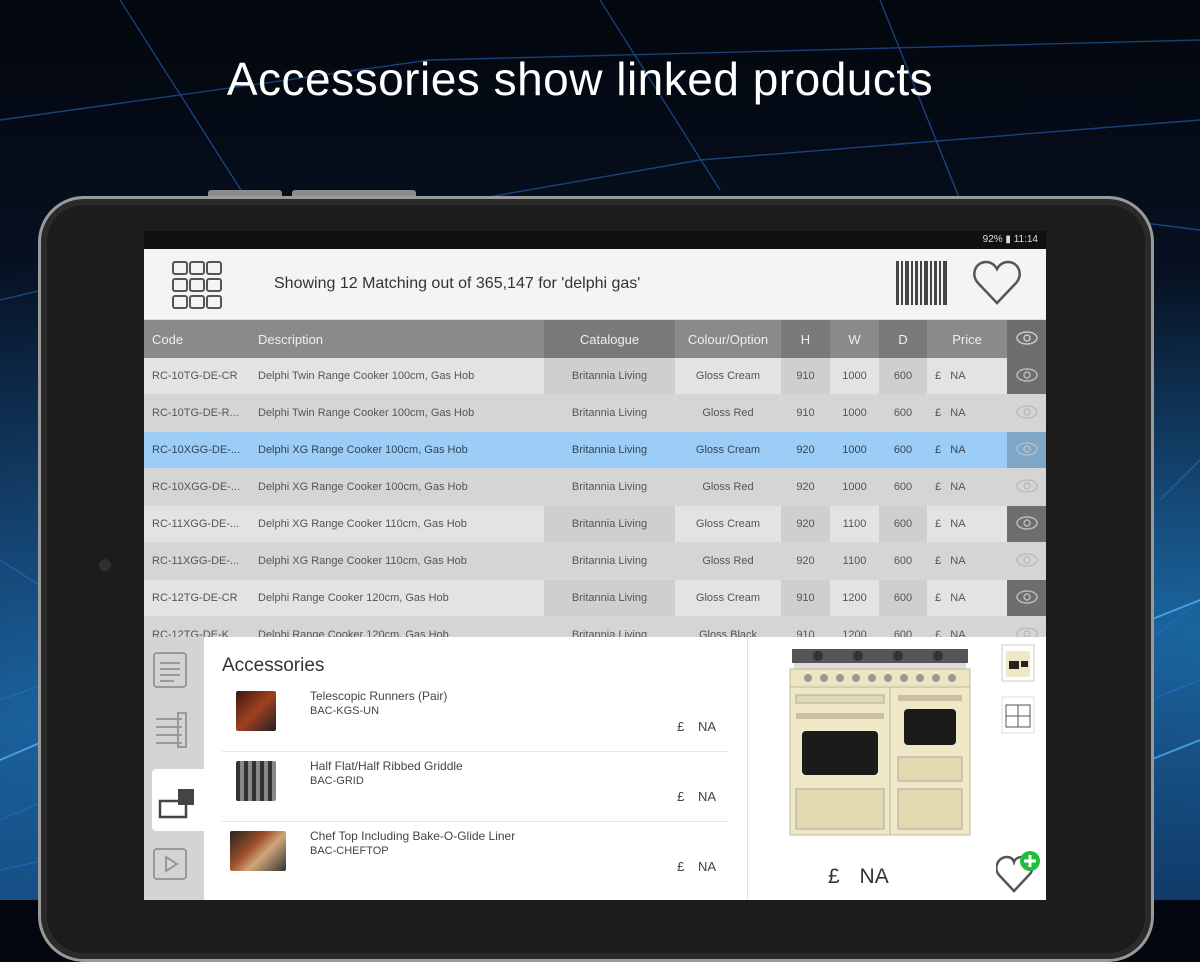 This screenshot has width=1200, height=962. What do you see at coordinates (1018, 663) in the screenshot?
I see `thumbnail-cooker-image` at bounding box center [1018, 663].